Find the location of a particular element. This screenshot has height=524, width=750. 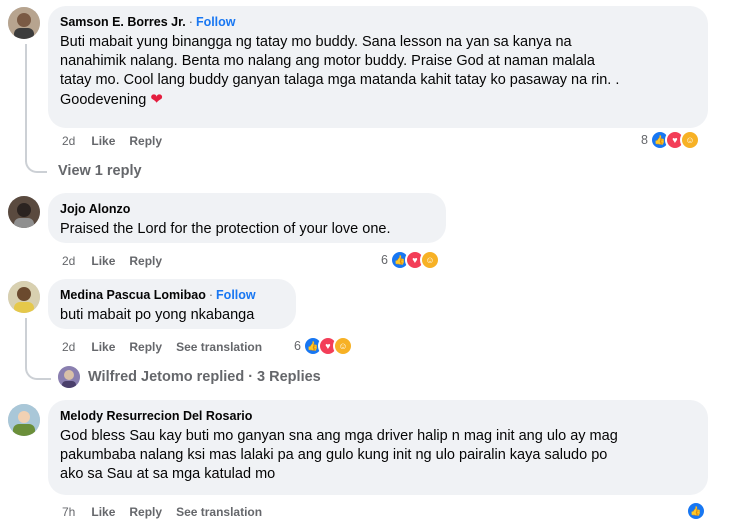

comment-author: Jojo Alonzo is located at coordinates (95, 209).